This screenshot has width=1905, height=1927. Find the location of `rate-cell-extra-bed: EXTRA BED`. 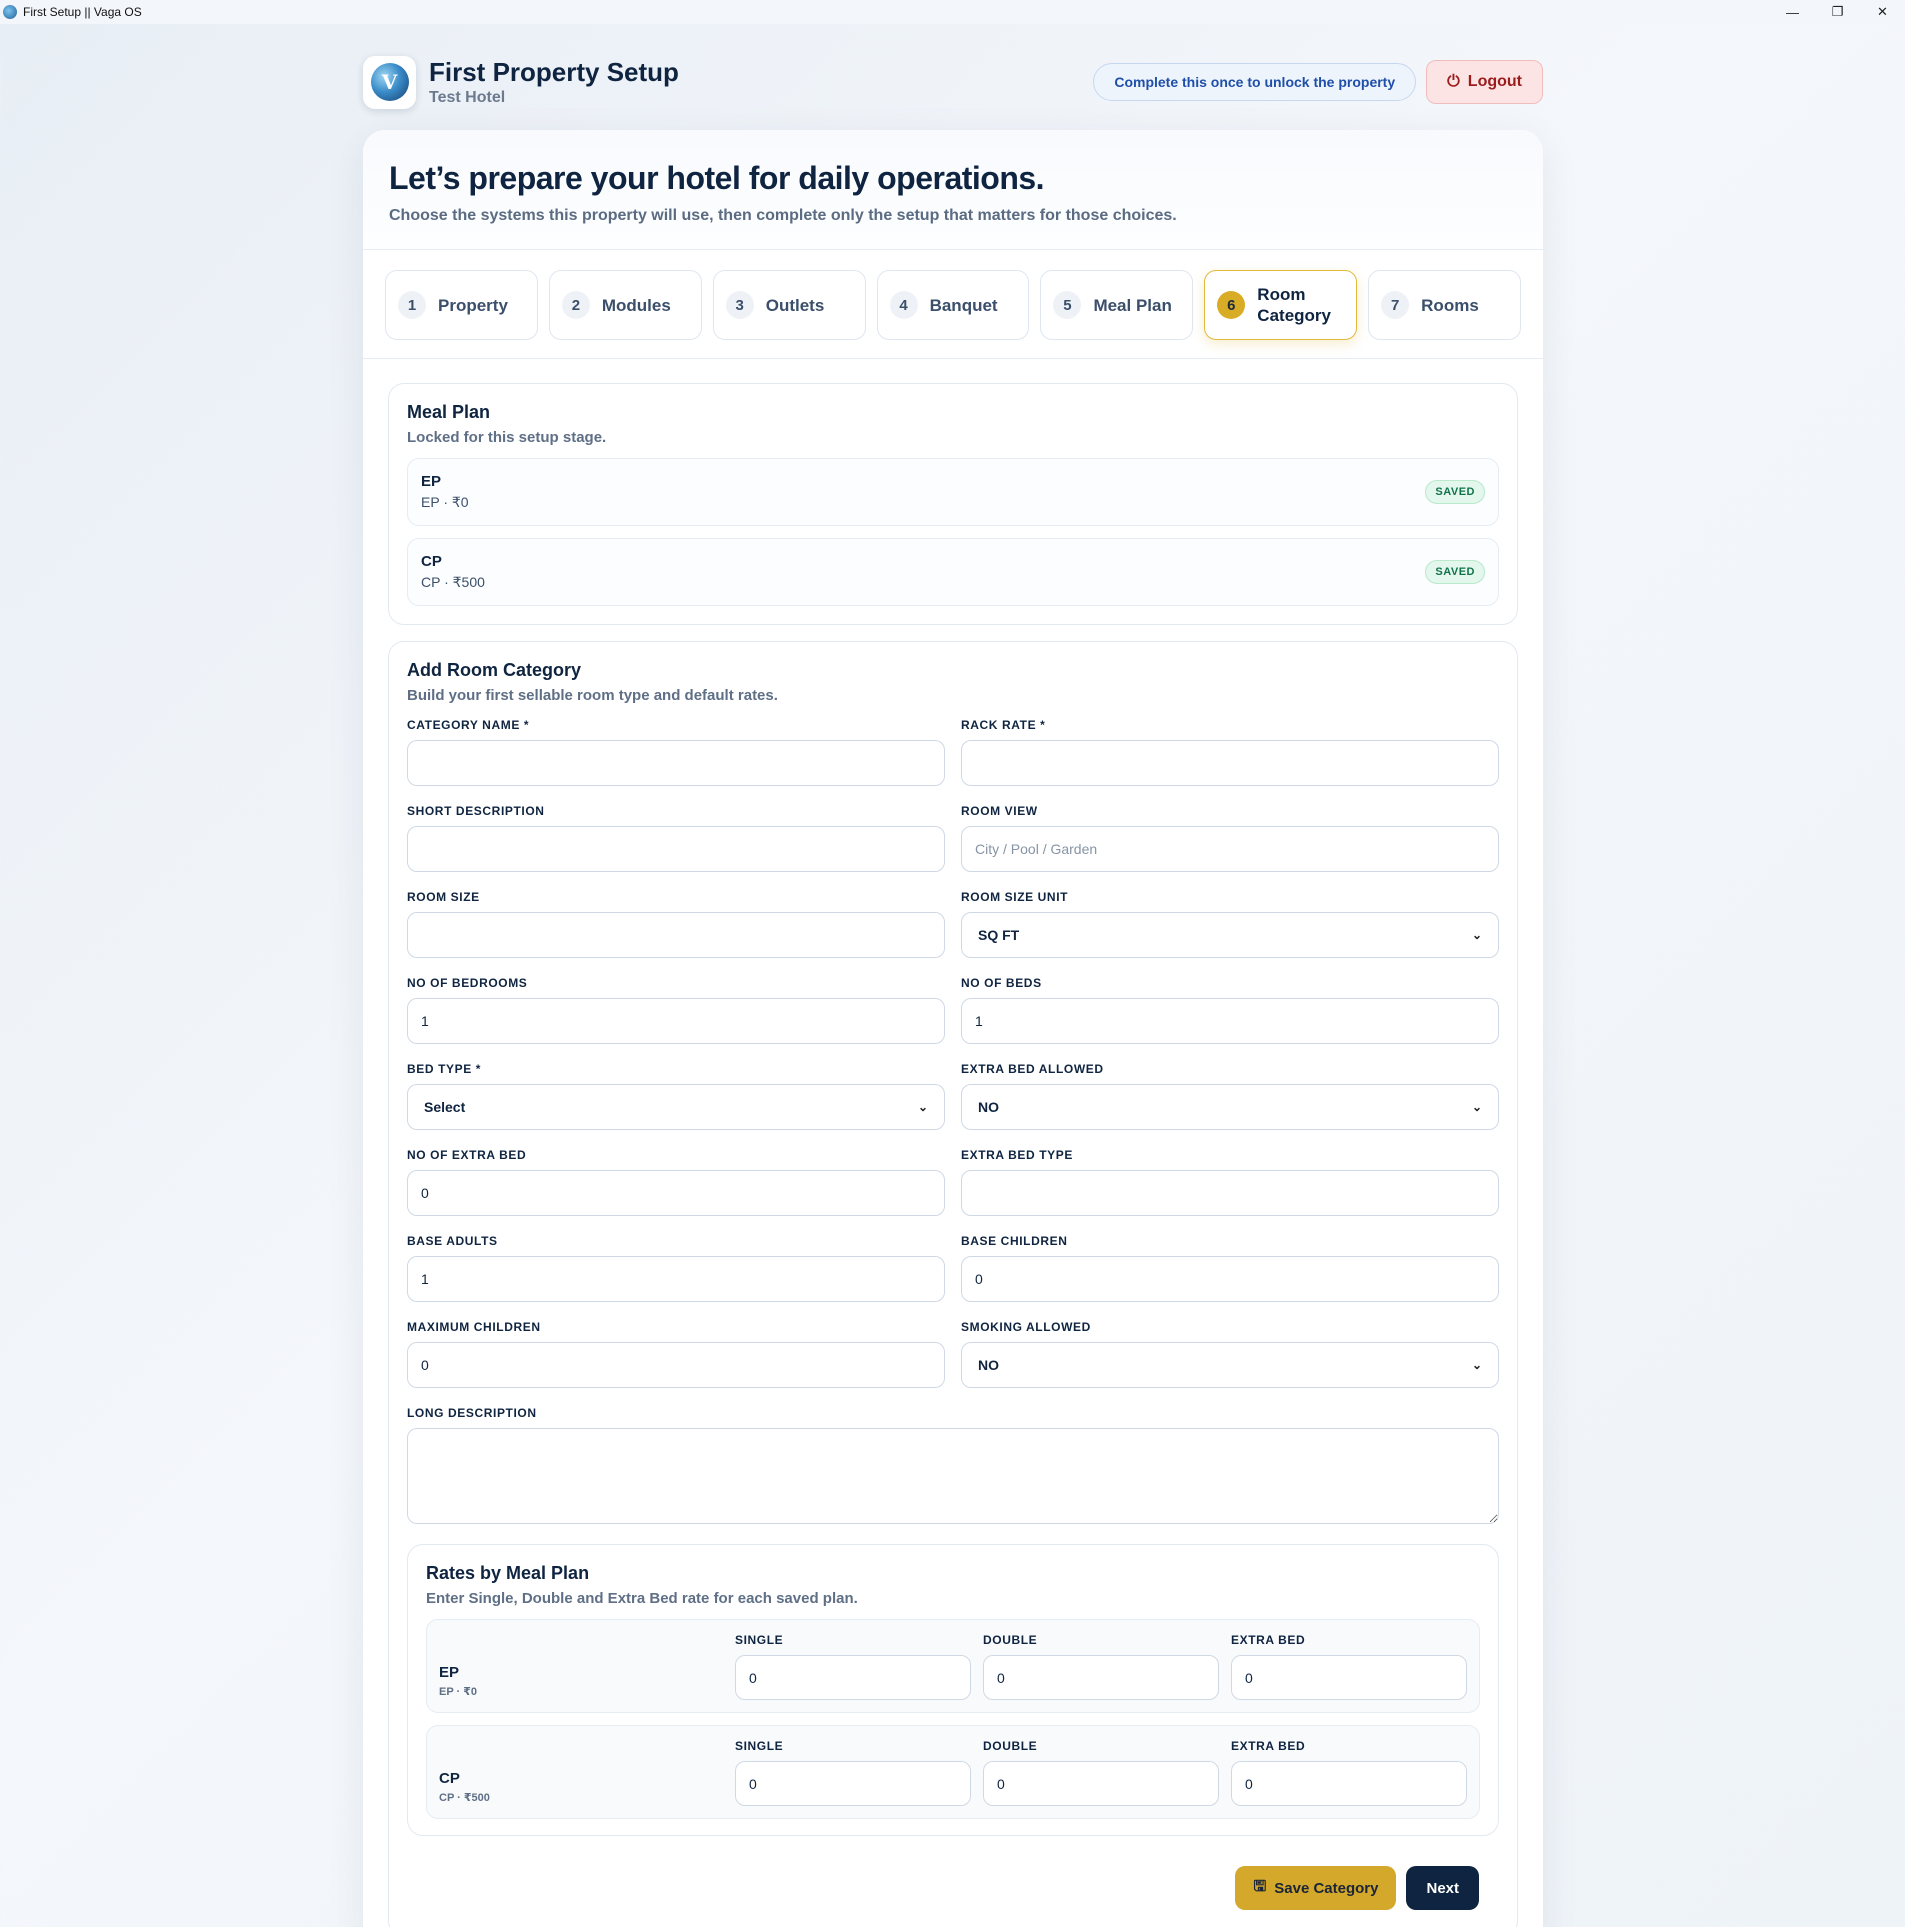

rate-cell-extra-bed: EXTRA BED is located at coordinates (1349, 1772).